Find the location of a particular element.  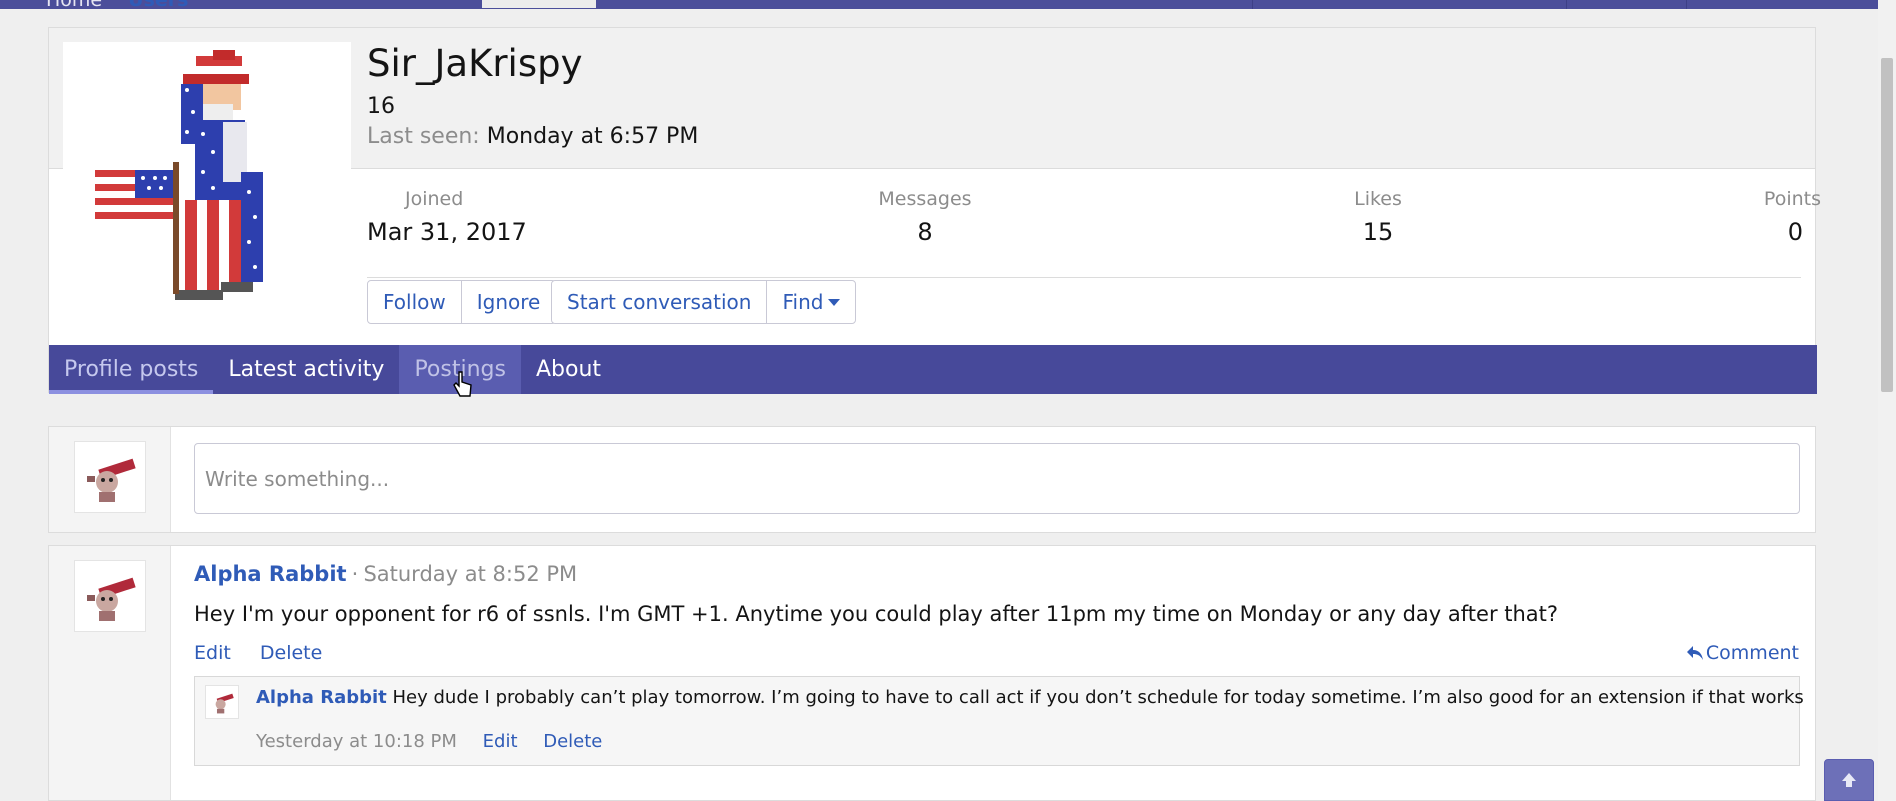

stat-joined: Joined Mar 31, 2017 is located at coordinates (447, 217).